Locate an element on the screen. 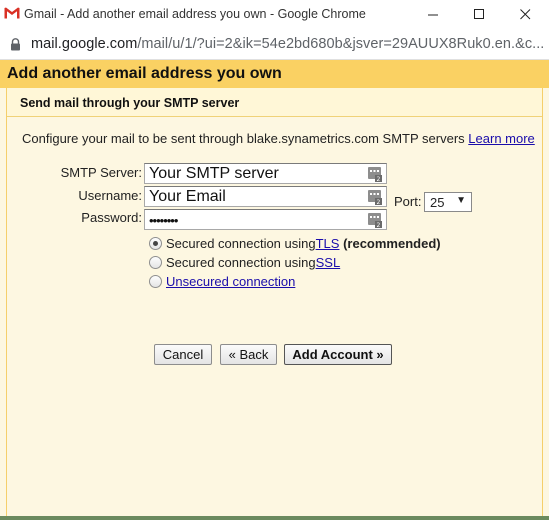 This screenshot has height=520, width=549. port-value: 25 is located at coordinates (437, 202).